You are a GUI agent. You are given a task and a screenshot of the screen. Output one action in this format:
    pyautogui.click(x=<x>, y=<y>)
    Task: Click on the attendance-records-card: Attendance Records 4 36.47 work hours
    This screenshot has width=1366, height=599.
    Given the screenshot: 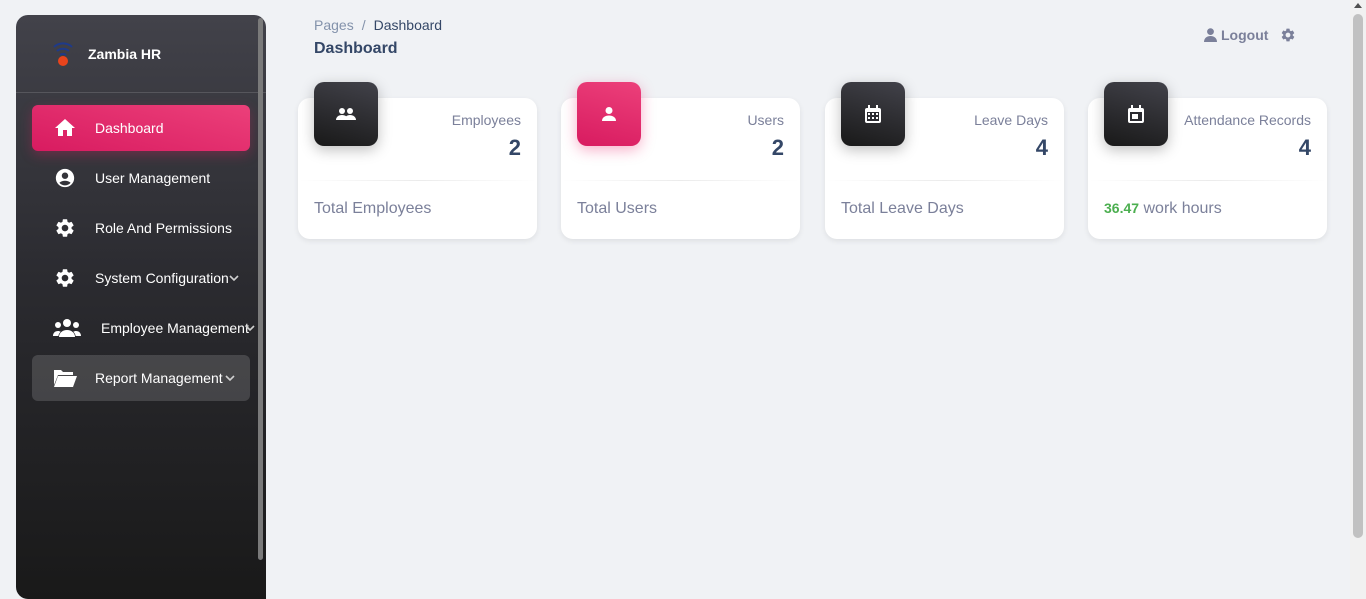 What is the action you would take?
    pyautogui.click(x=1207, y=160)
    